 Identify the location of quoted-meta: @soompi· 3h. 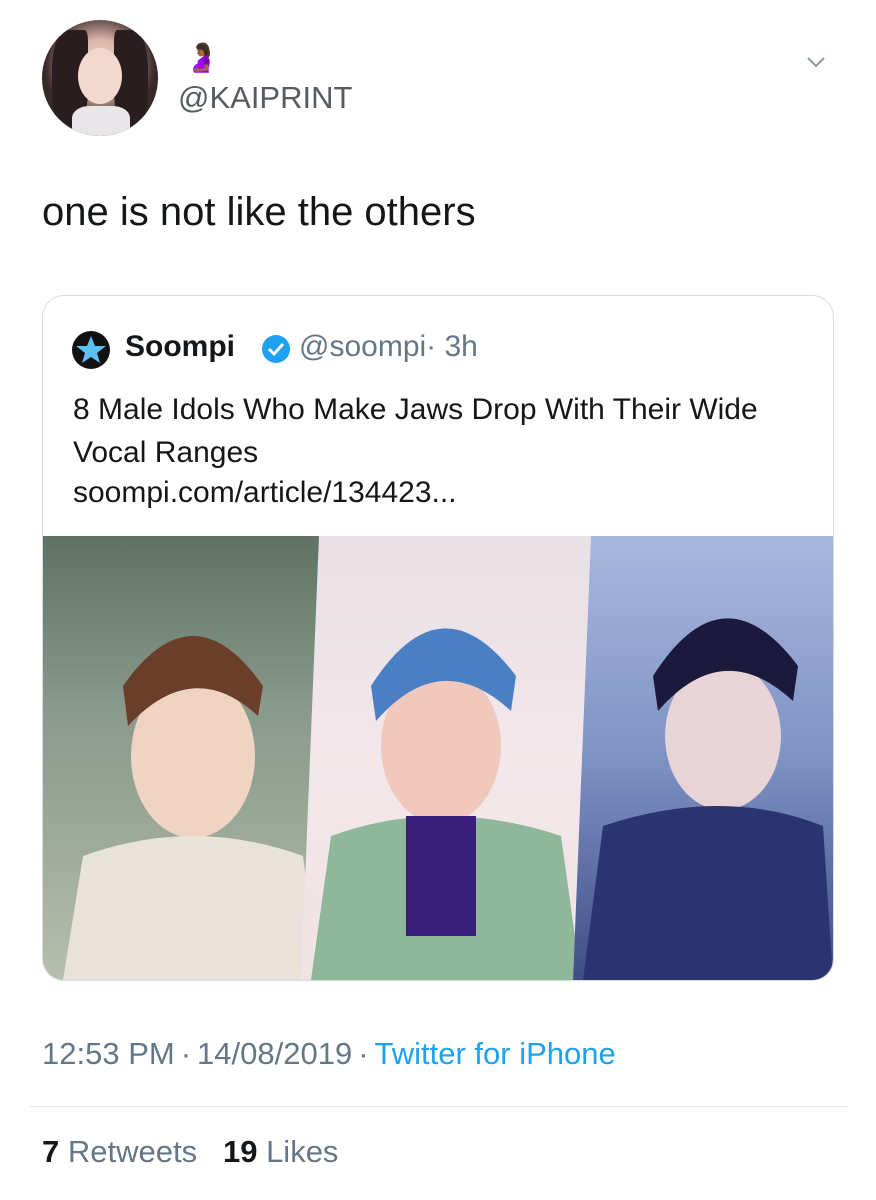
(388, 347).